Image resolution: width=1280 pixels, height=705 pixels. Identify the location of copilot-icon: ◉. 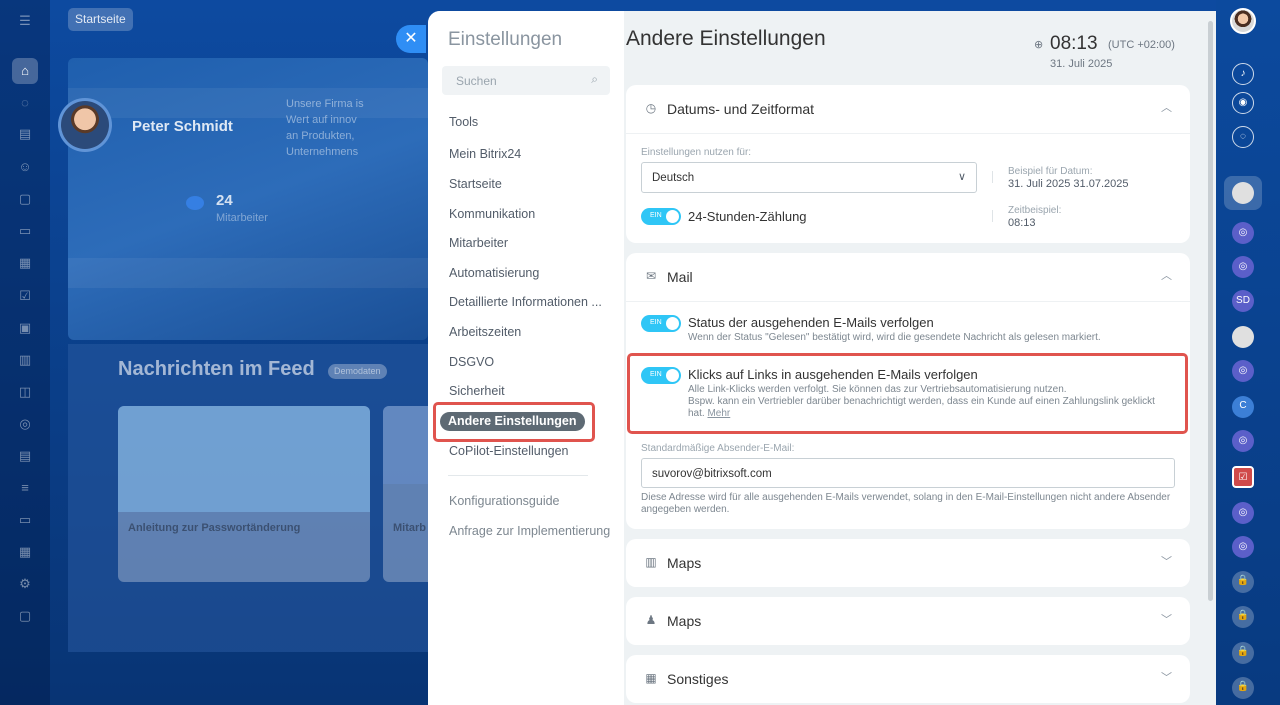
(1243, 103).